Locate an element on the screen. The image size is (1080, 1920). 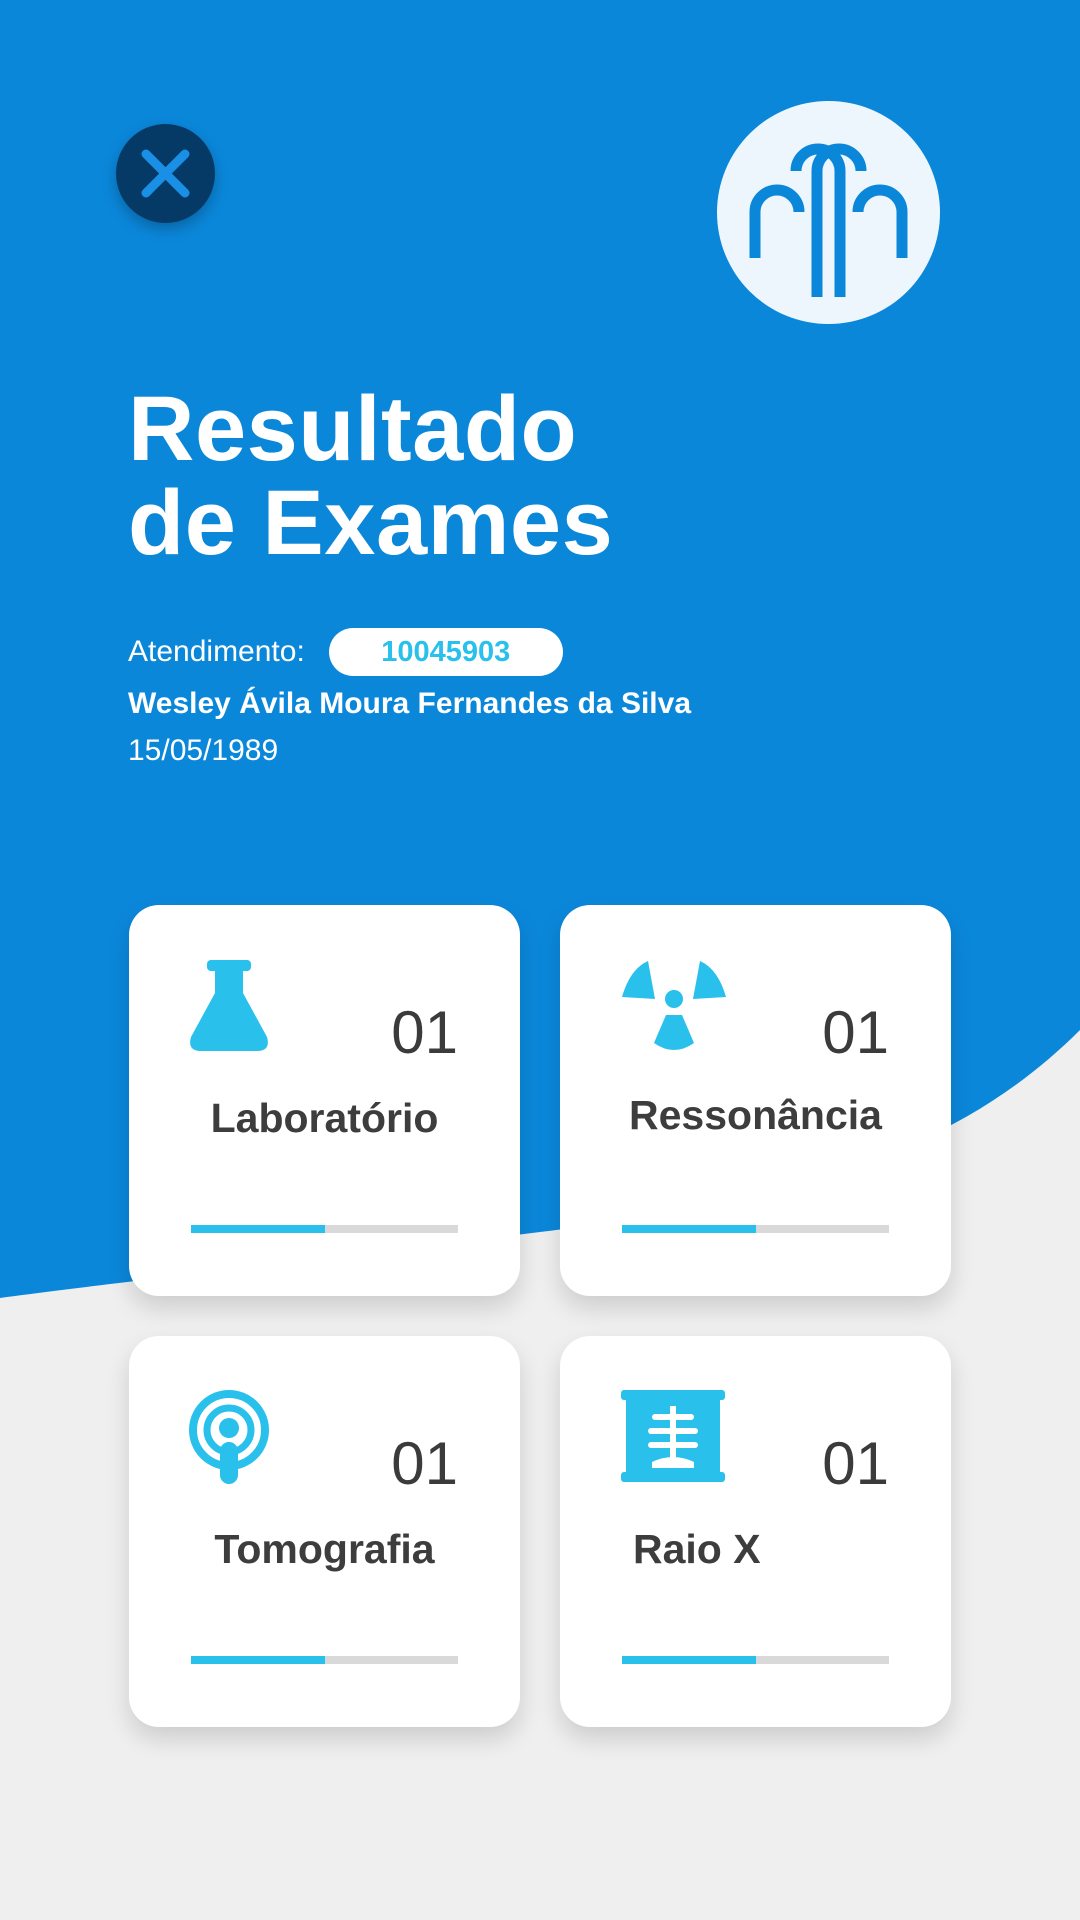
exam-label: Ressonância is located at coordinates (755, 1115).